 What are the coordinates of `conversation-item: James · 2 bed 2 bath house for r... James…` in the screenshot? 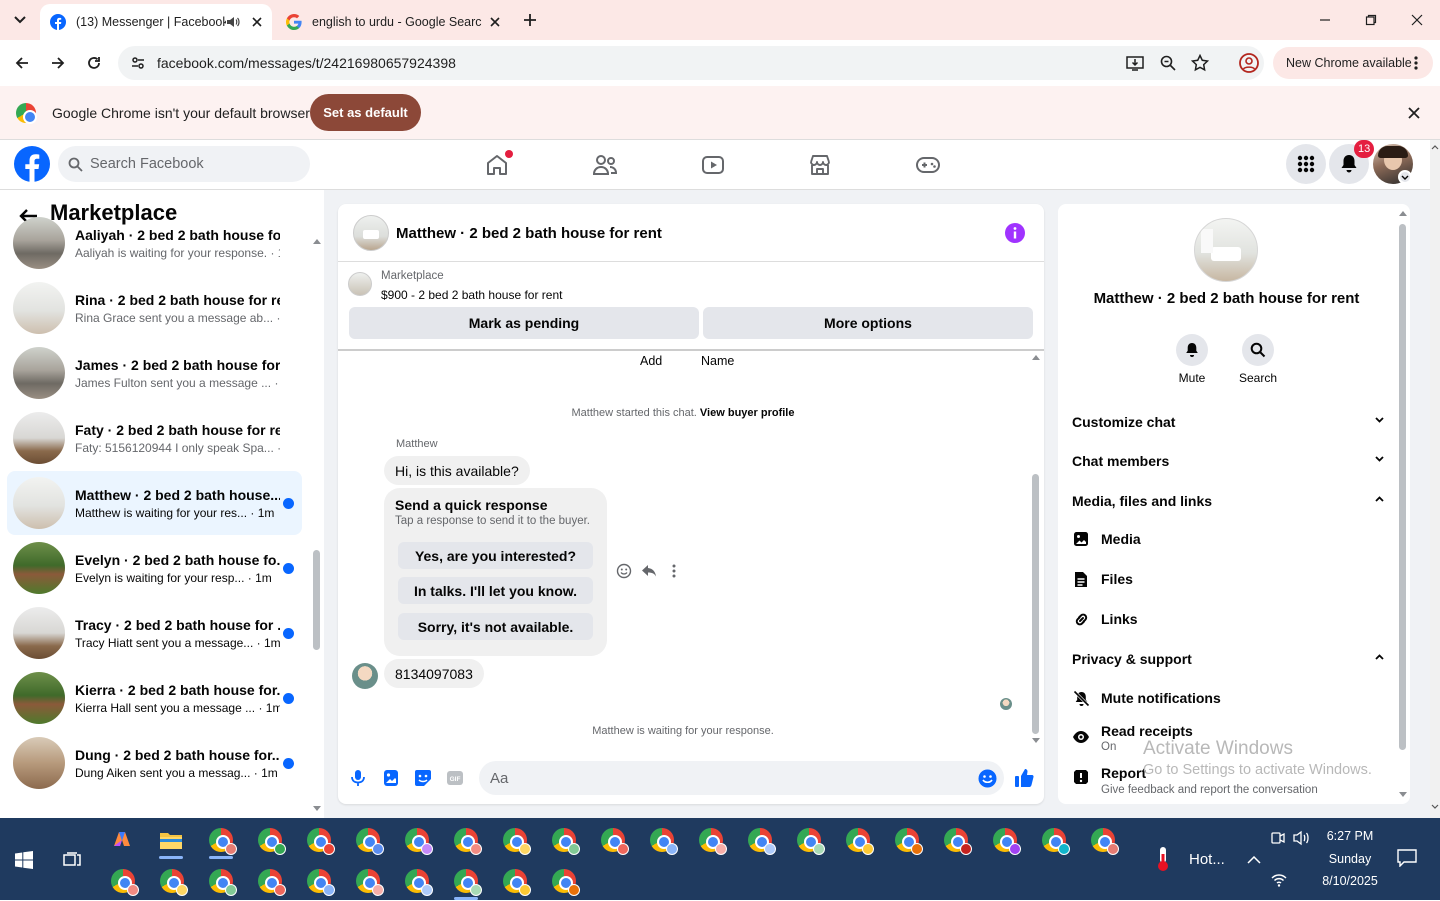 It's located at (154, 373).